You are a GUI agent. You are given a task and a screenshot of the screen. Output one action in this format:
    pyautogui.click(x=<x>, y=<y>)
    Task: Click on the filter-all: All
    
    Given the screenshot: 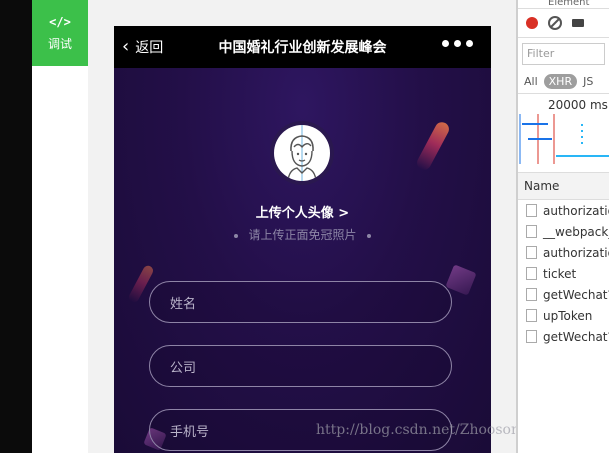 What is the action you would take?
    pyautogui.click(x=531, y=81)
    